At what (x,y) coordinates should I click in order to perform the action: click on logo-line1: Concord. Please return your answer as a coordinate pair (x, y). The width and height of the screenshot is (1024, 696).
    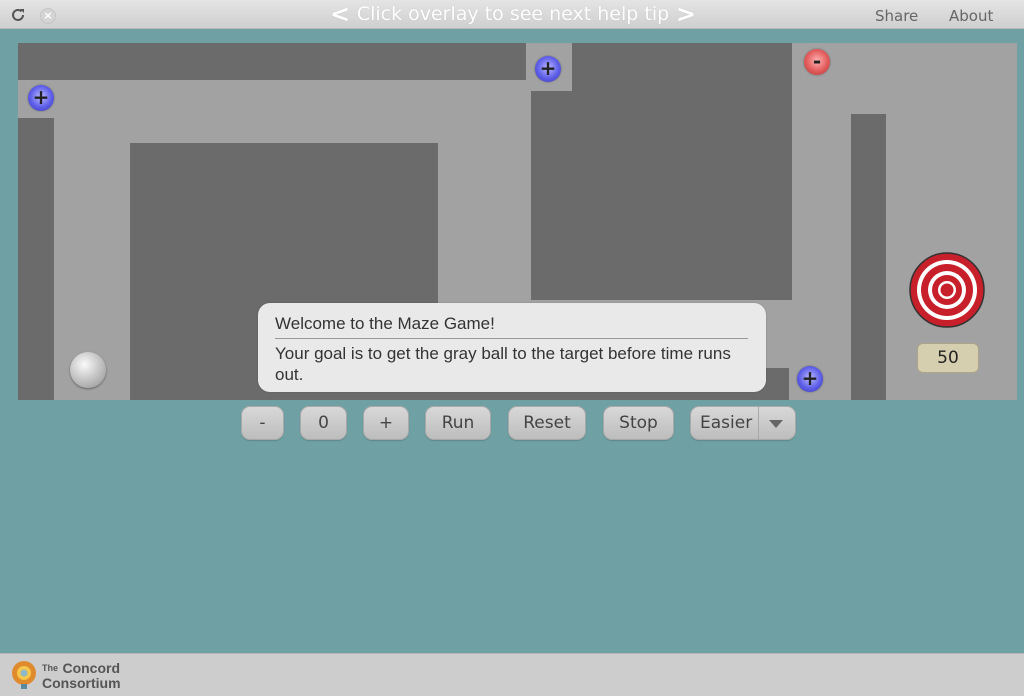
    Looking at the image, I should click on (91, 668).